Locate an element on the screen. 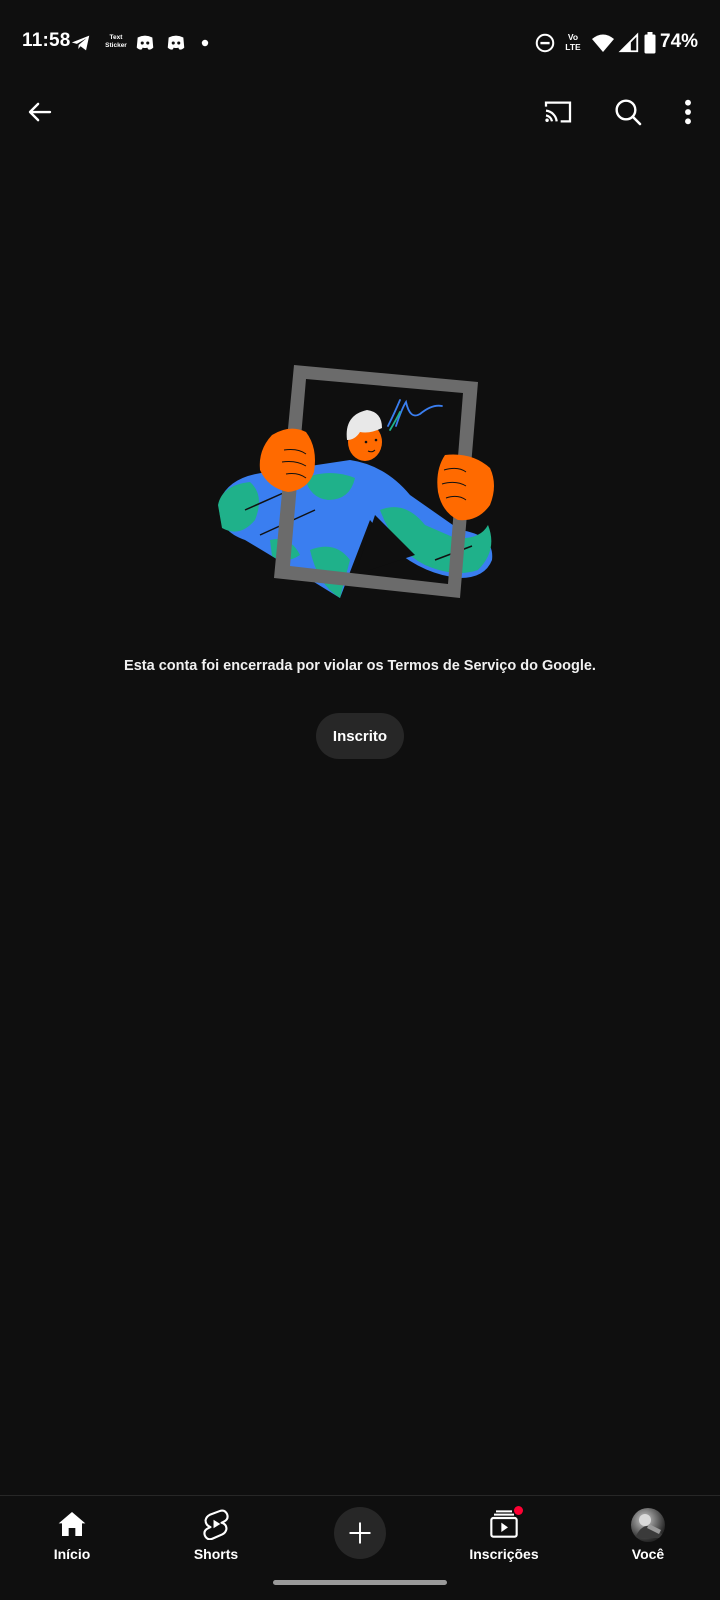  cast-icon is located at coordinates (558, 112).